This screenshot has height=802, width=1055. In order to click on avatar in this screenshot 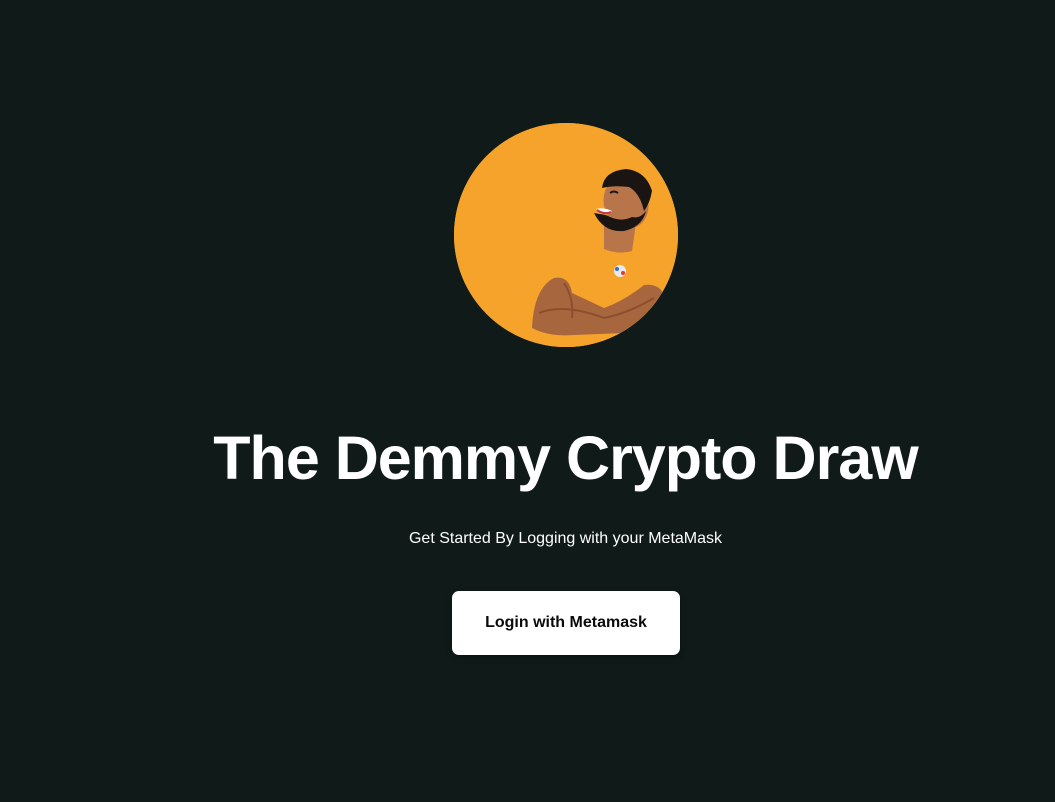, I will do `click(566, 235)`.